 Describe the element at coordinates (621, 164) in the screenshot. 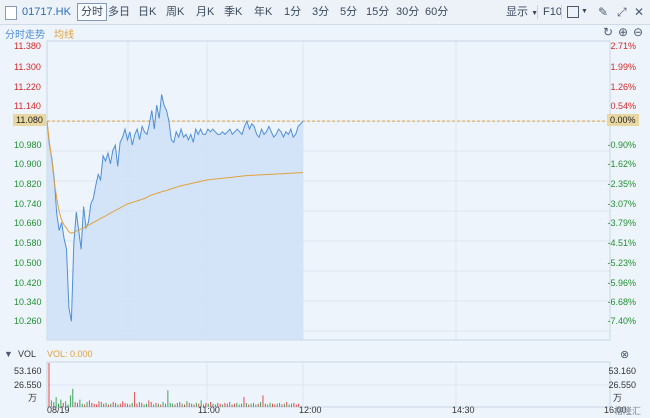

I see `y-tick-right: -1.62%` at that location.